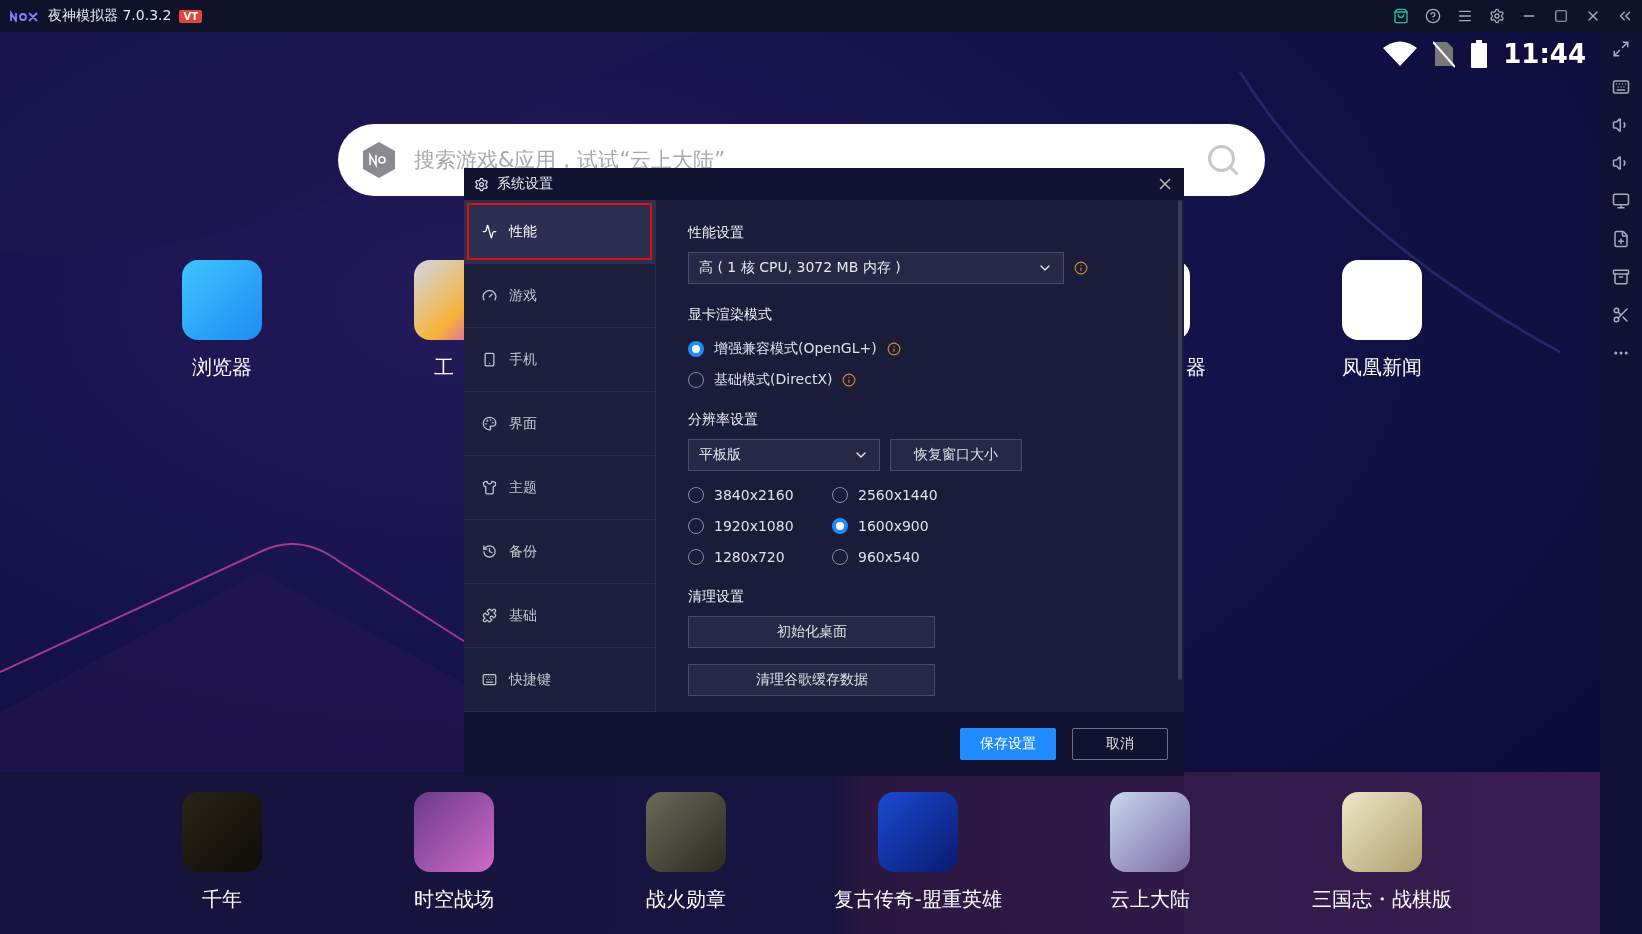  I want to click on radio-label: 增强兼容模式(OpenGL+), so click(795, 349).